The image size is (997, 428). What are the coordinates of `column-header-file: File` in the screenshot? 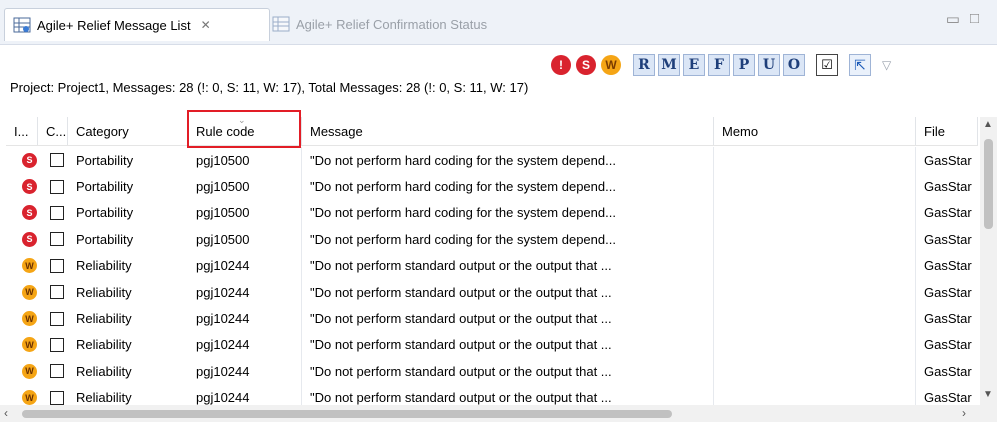 It's located at (947, 131).